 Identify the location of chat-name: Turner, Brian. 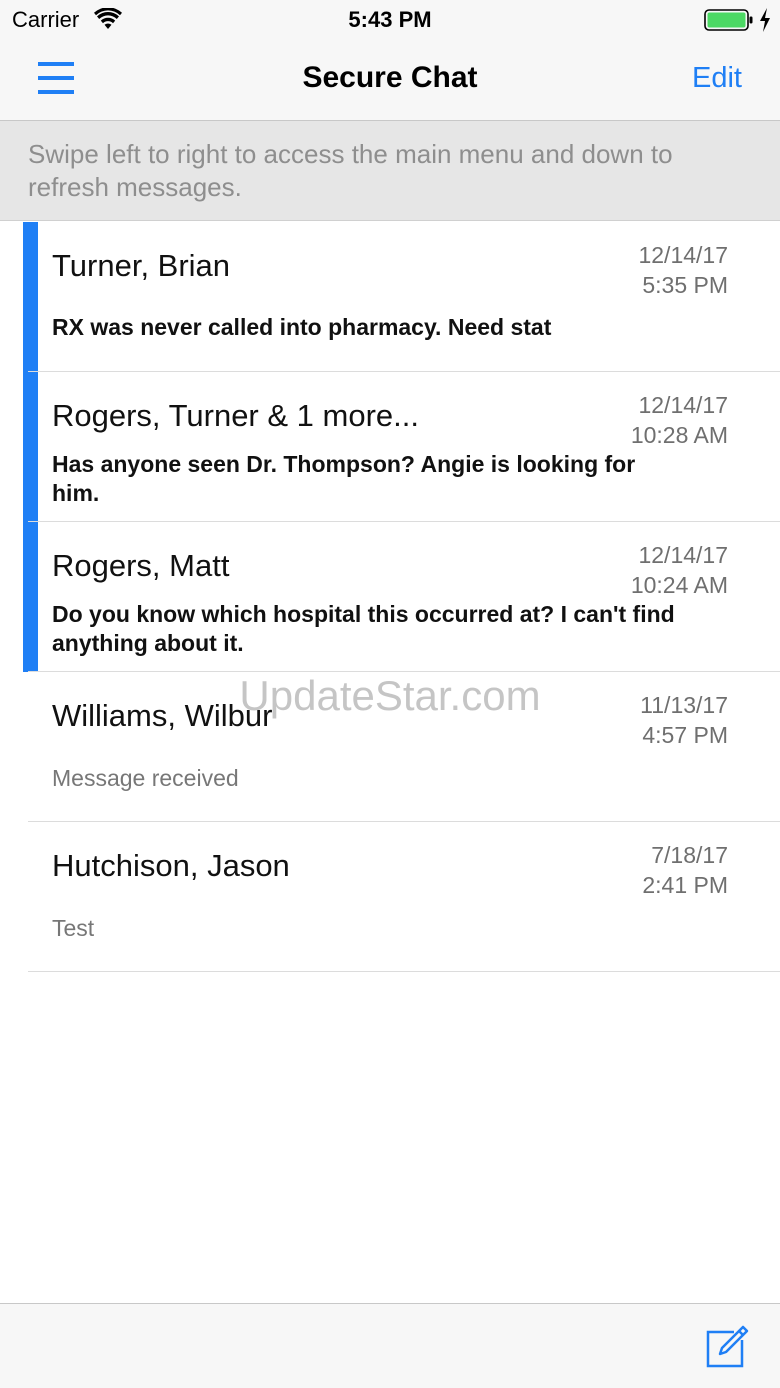
(141, 265).